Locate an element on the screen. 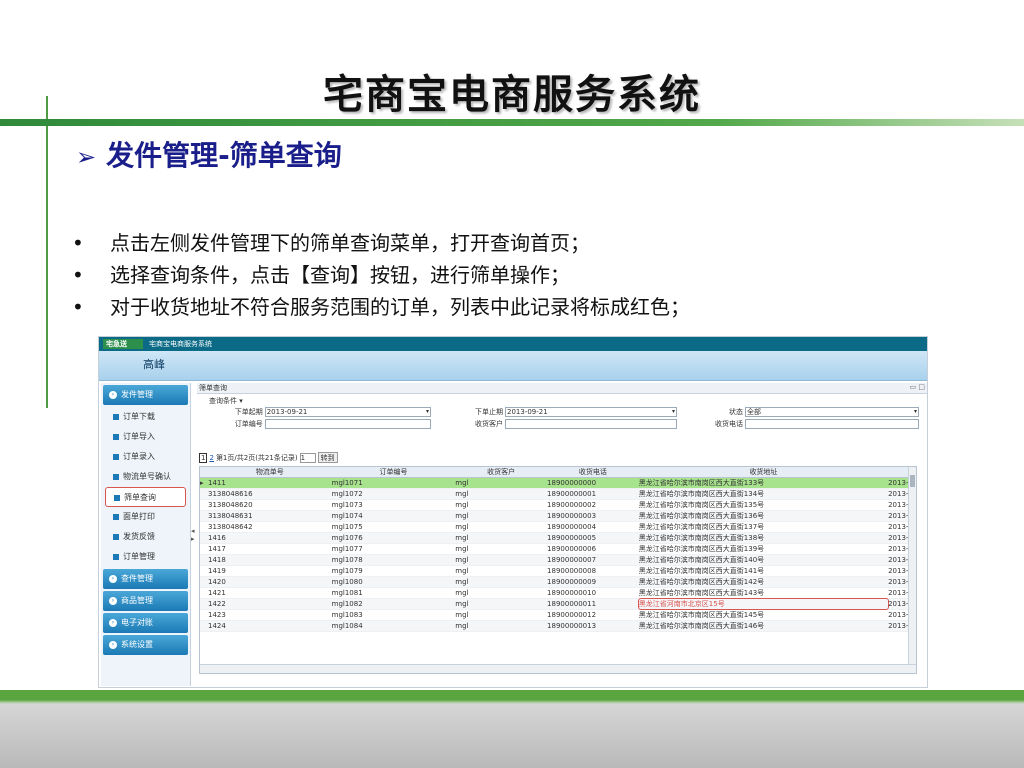 The height and width of the screenshot is (768, 1024). cell-waybill: 1411 is located at coordinates (216, 483).